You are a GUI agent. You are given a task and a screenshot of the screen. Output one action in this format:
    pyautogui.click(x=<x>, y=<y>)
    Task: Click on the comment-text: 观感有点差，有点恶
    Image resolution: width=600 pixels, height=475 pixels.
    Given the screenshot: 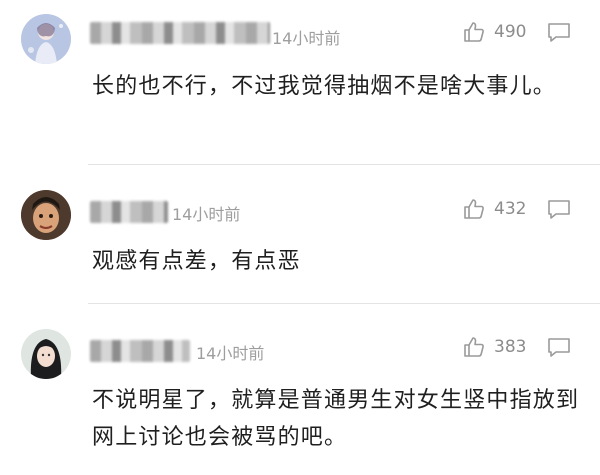 What is the action you would take?
    pyautogui.click(x=196, y=261)
    